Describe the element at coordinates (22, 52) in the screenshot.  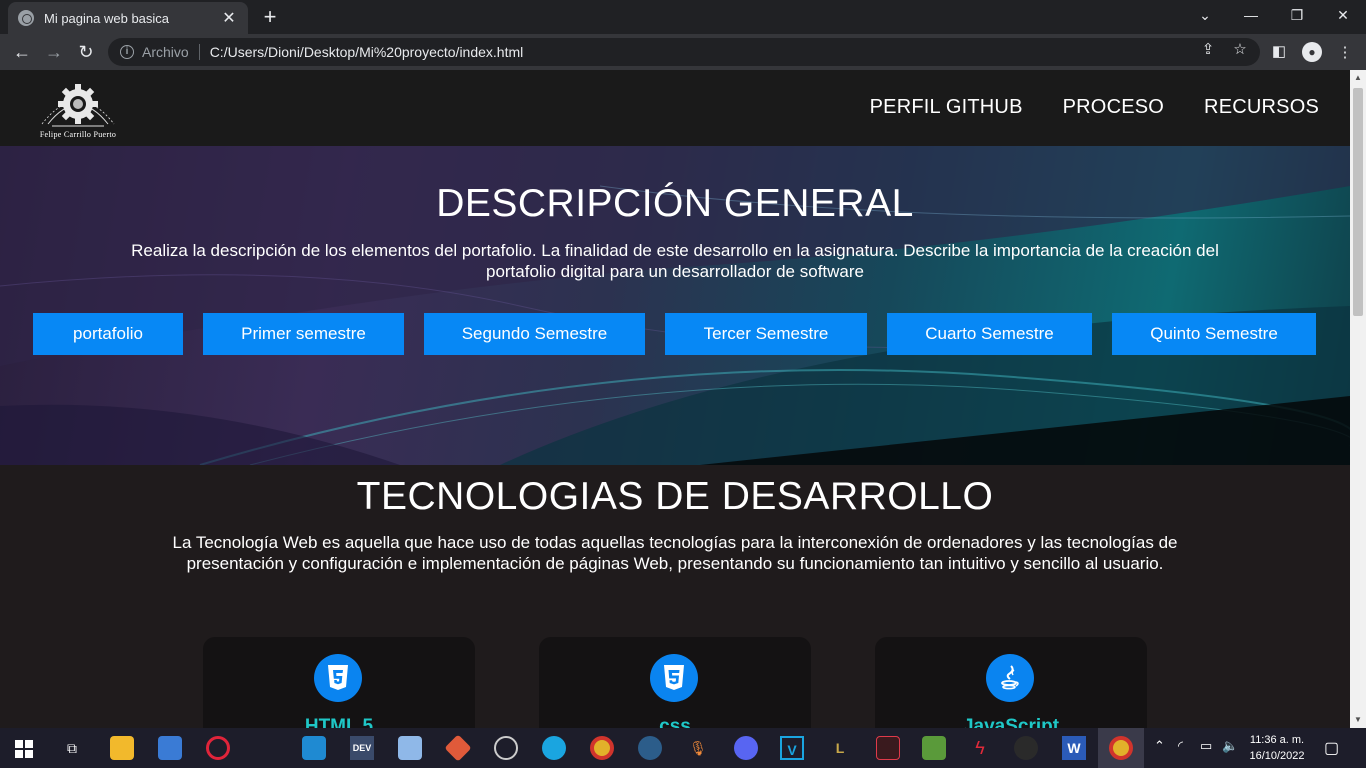
I see `back-icon: ←` at that location.